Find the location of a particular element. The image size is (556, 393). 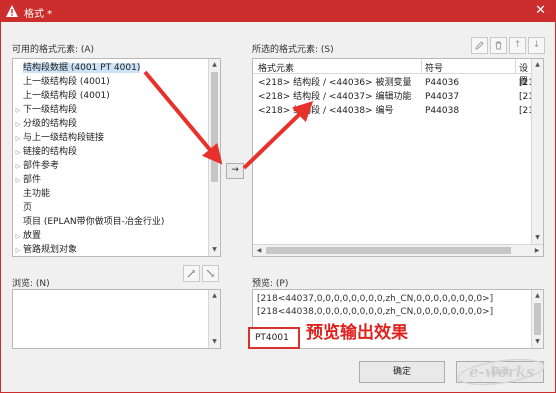

delete-button is located at coordinates (498, 45).